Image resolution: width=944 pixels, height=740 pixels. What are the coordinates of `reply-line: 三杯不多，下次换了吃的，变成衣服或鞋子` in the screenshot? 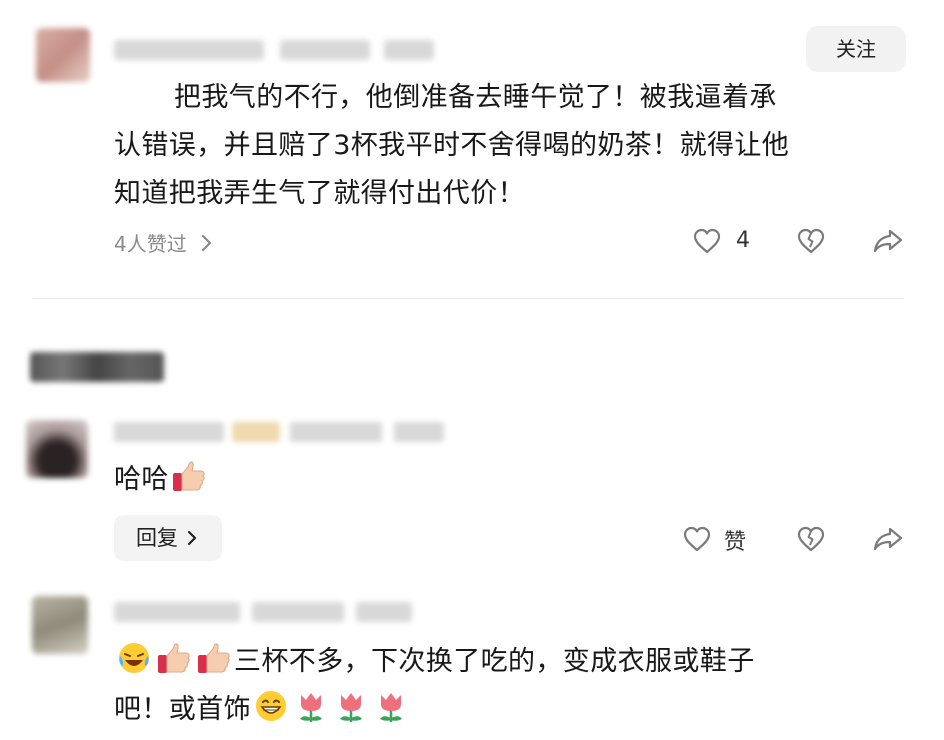 It's located at (514, 662).